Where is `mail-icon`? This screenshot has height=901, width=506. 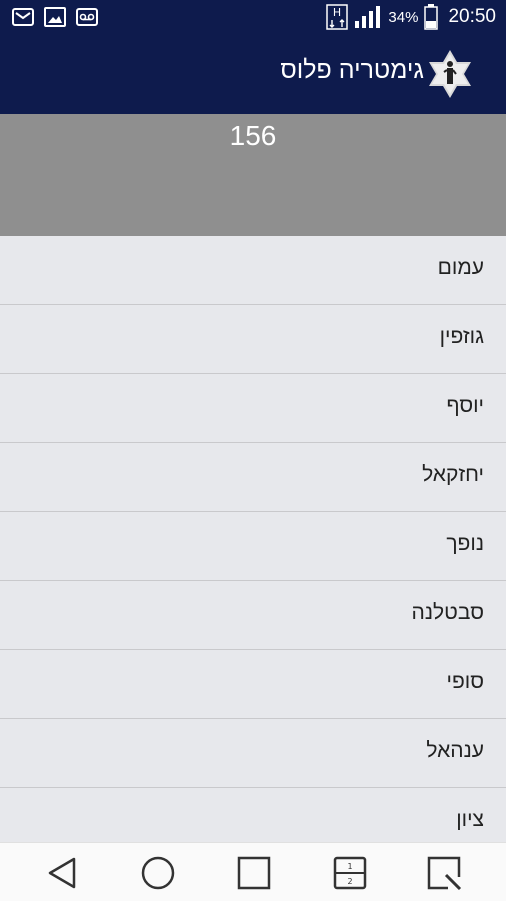
mail-icon is located at coordinates (23, 17).